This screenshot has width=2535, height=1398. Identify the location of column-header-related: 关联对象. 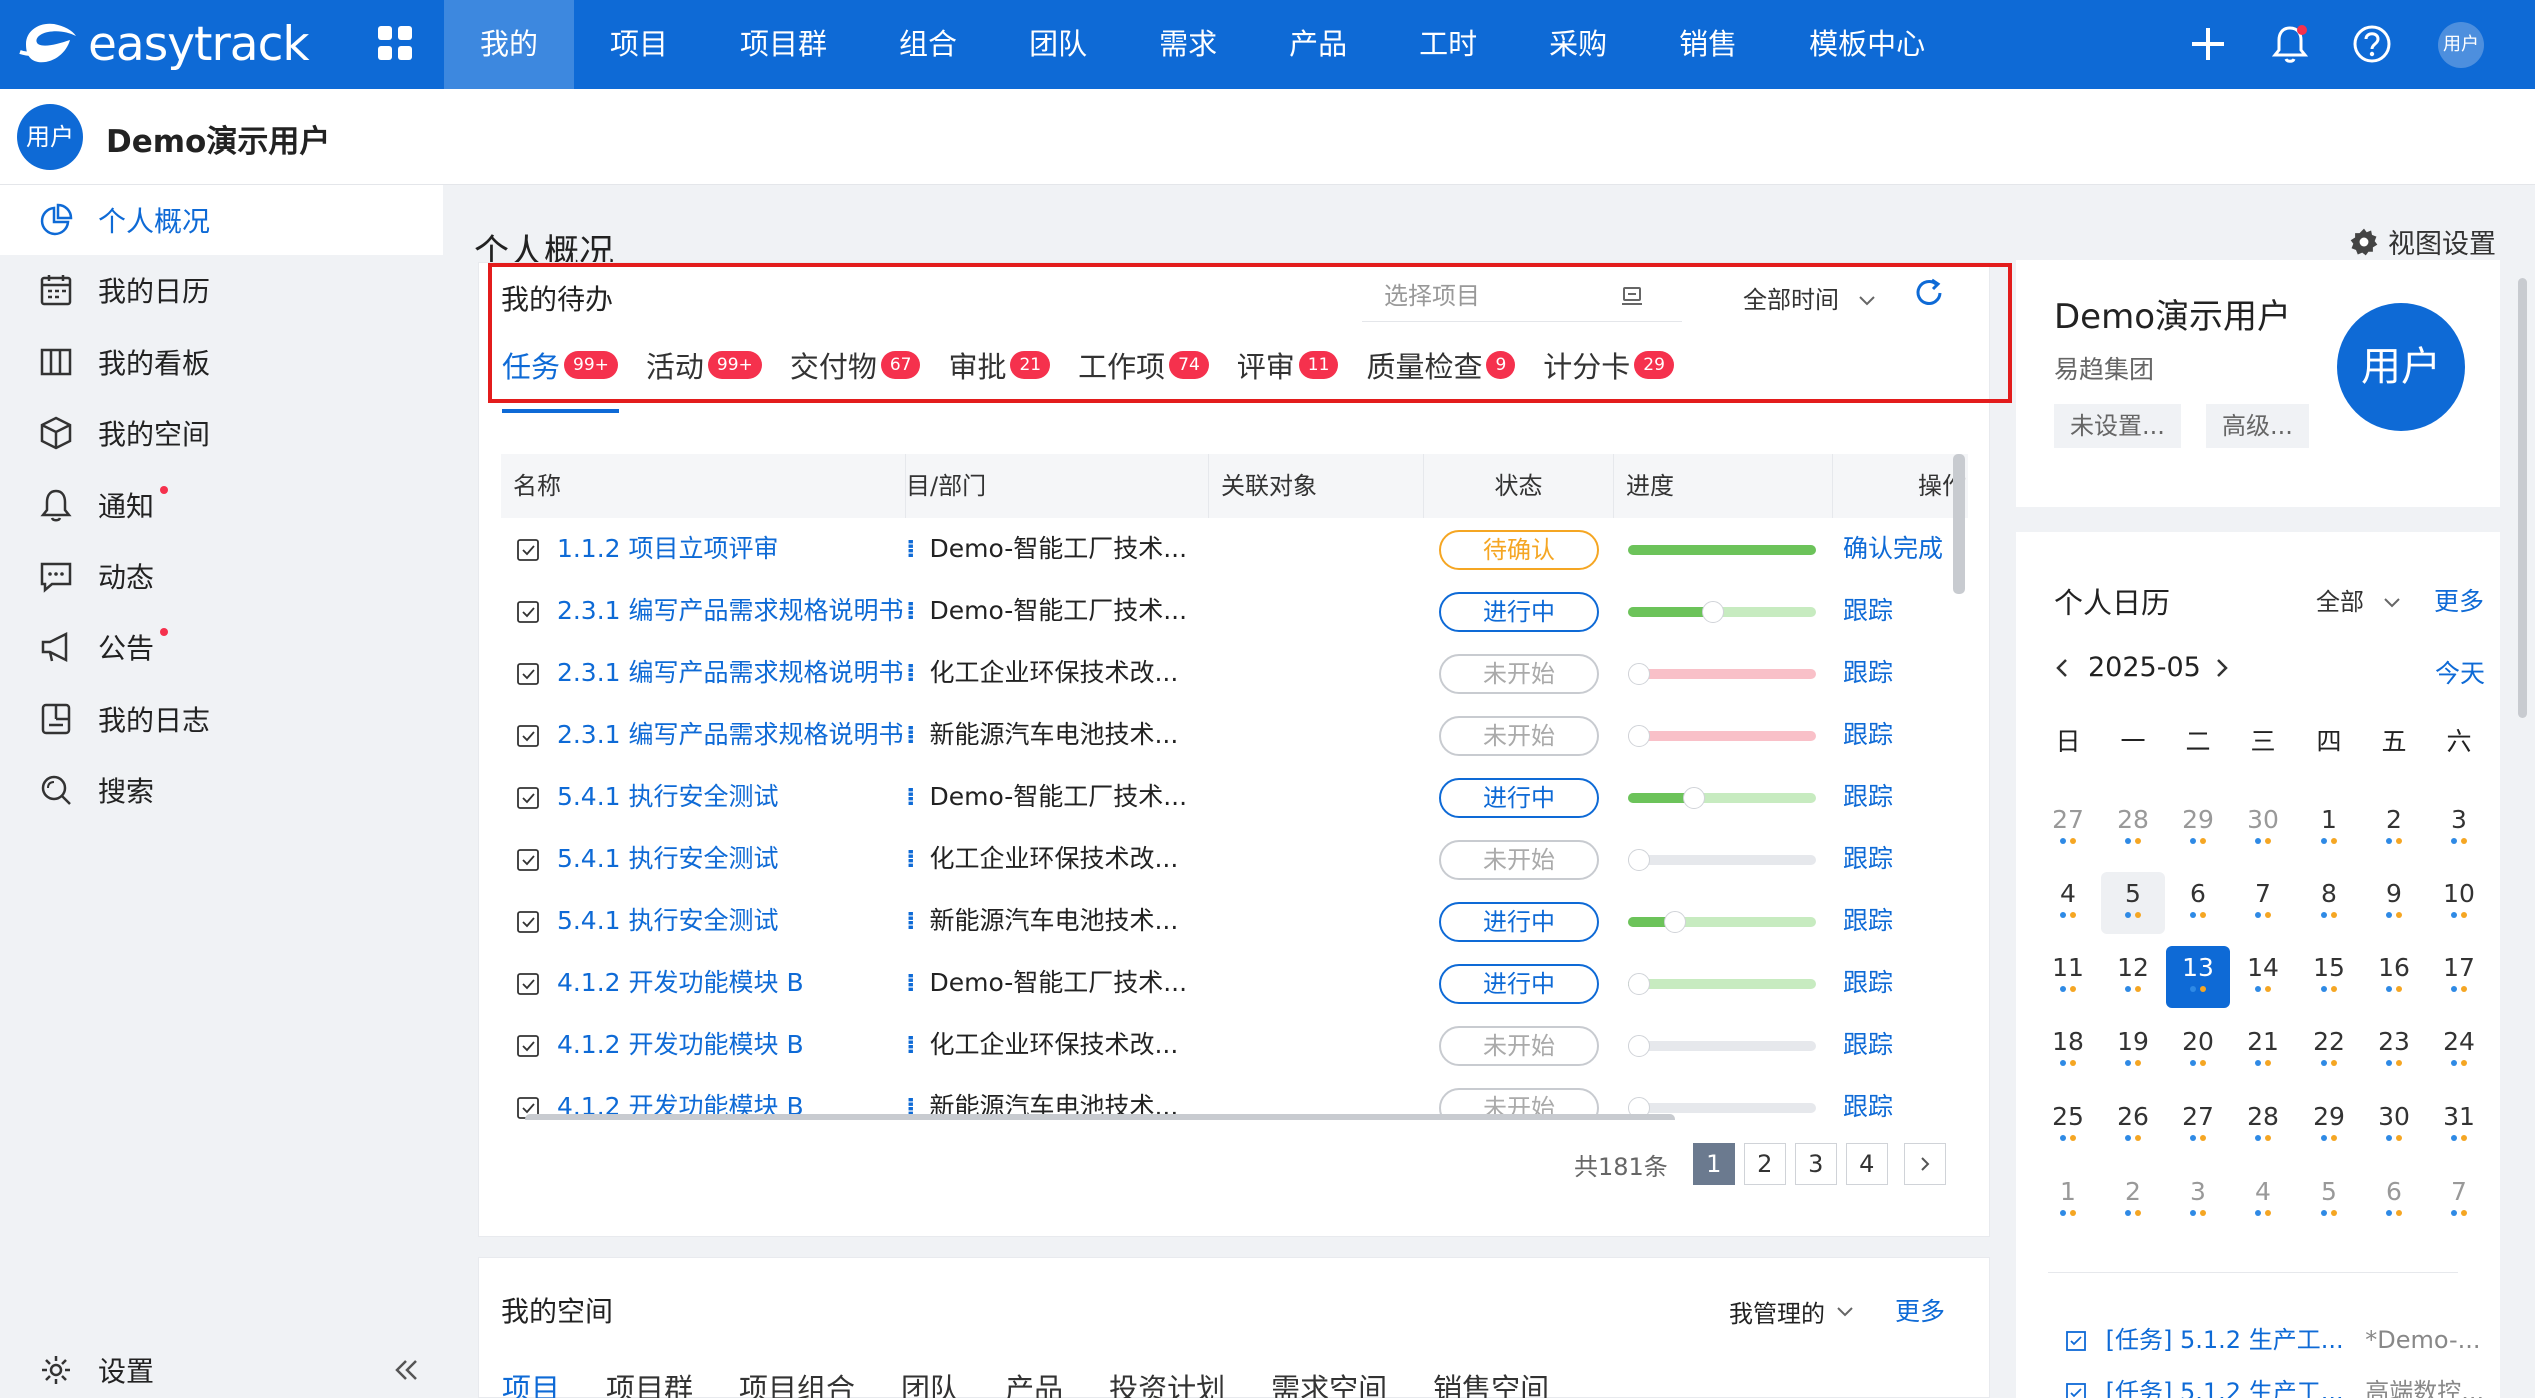
(1316, 486).